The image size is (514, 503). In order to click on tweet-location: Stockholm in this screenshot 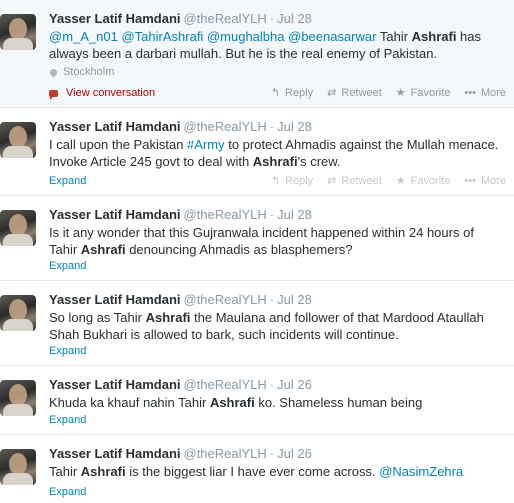, I will do `click(275, 72)`.